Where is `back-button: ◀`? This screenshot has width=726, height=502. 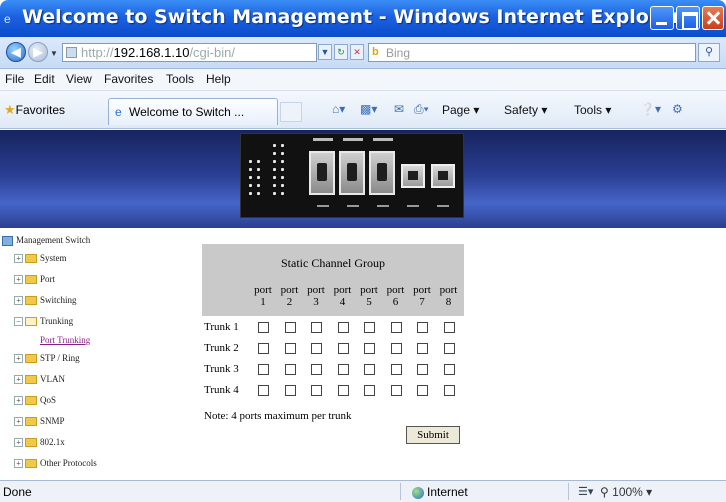 back-button: ◀ is located at coordinates (16, 52).